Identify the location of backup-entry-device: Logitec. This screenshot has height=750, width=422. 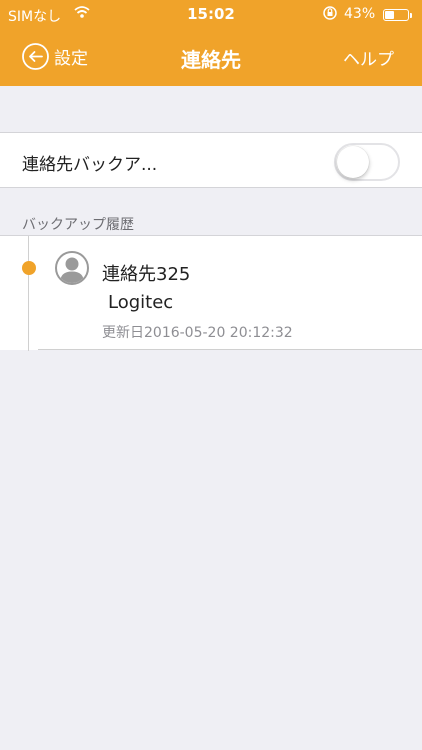
(141, 302).